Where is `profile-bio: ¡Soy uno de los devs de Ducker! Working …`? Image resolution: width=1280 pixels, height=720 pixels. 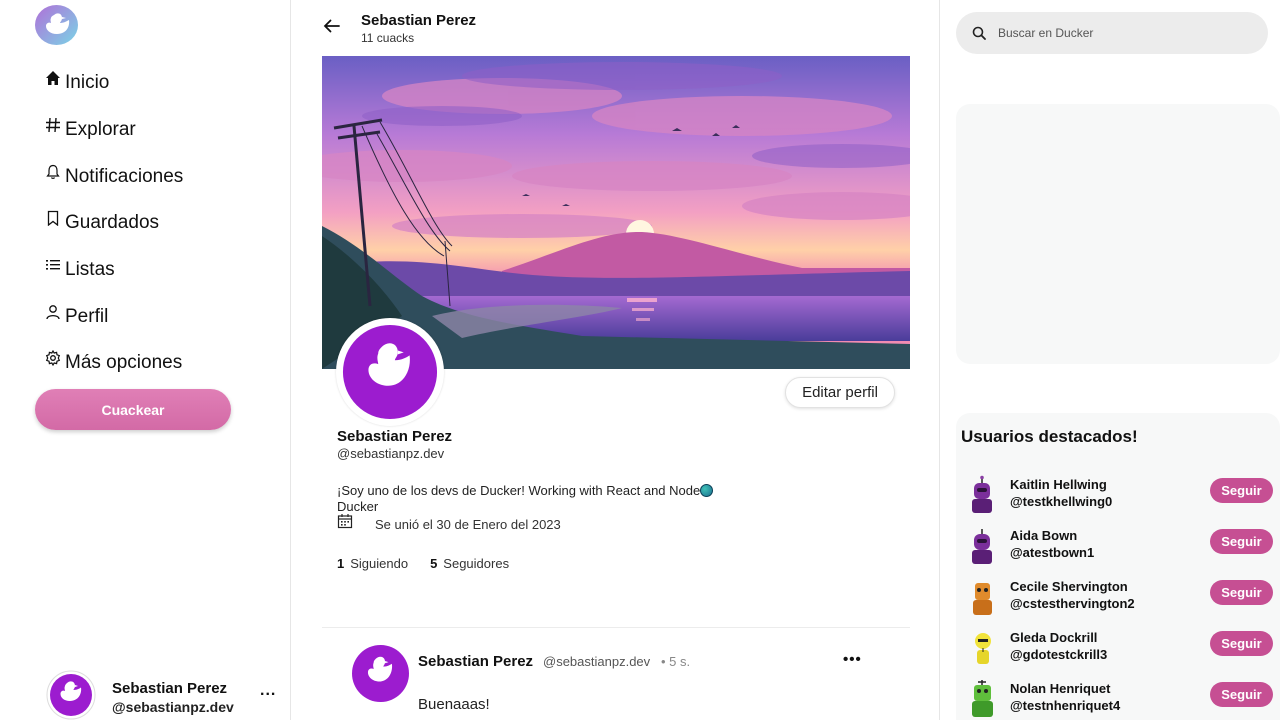 profile-bio: ¡Soy uno de los devs de Ducker! Working … is located at coordinates (537, 499).